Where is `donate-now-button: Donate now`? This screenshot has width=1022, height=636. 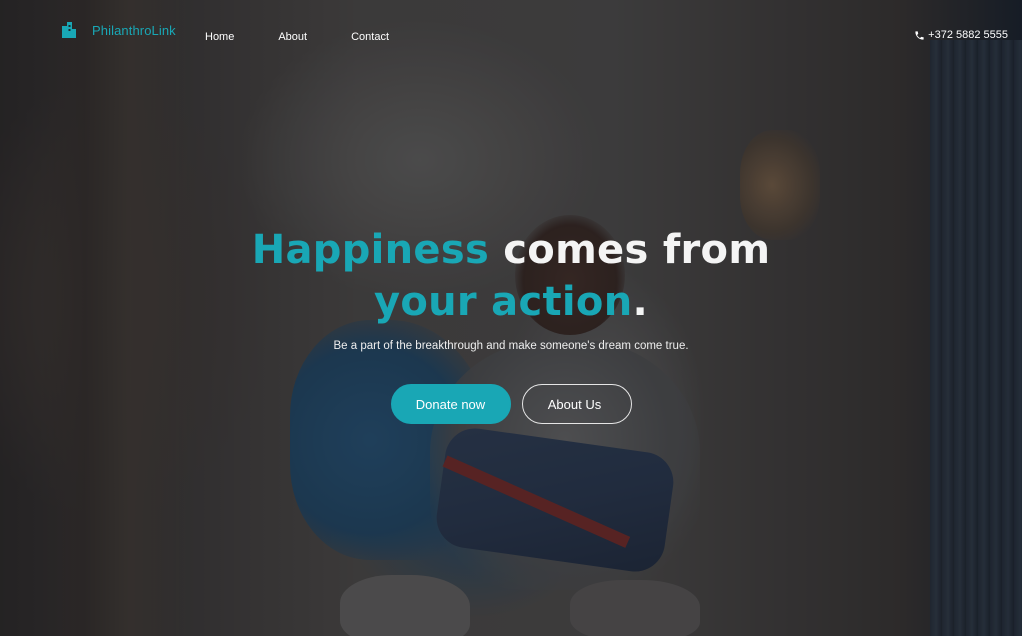 donate-now-button: Donate now is located at coordinates (450, 404).